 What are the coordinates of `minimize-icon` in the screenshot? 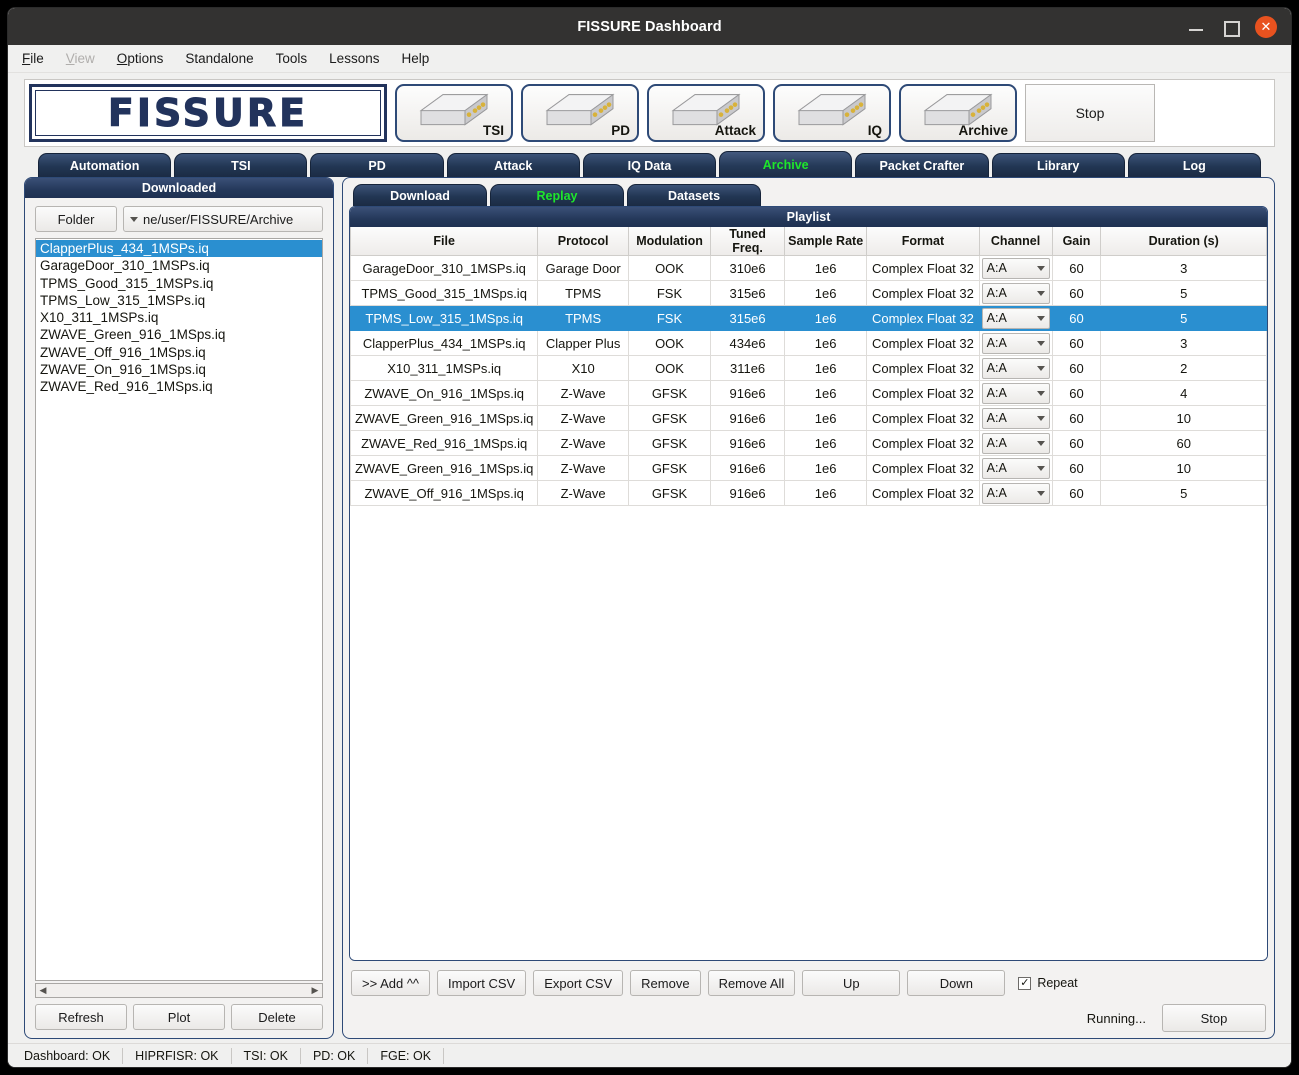 It's located at (1196, 27).